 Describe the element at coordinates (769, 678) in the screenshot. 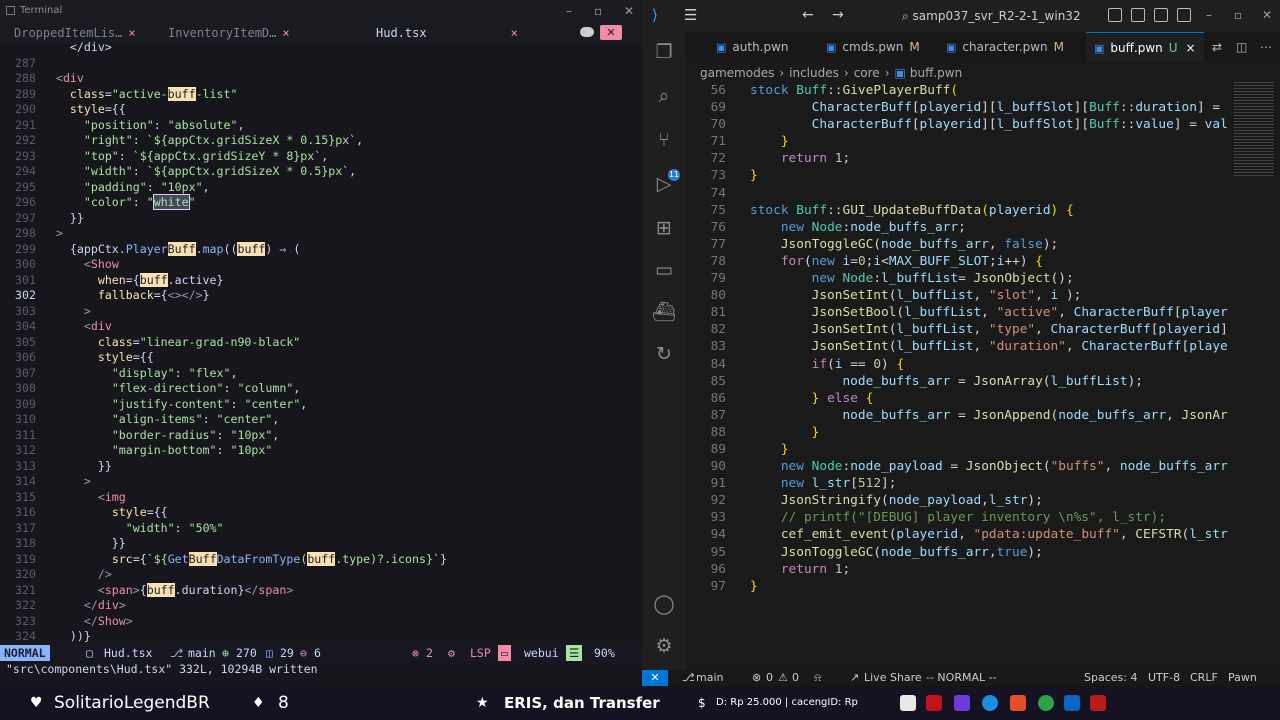

I see `error-count: 0` at that location.